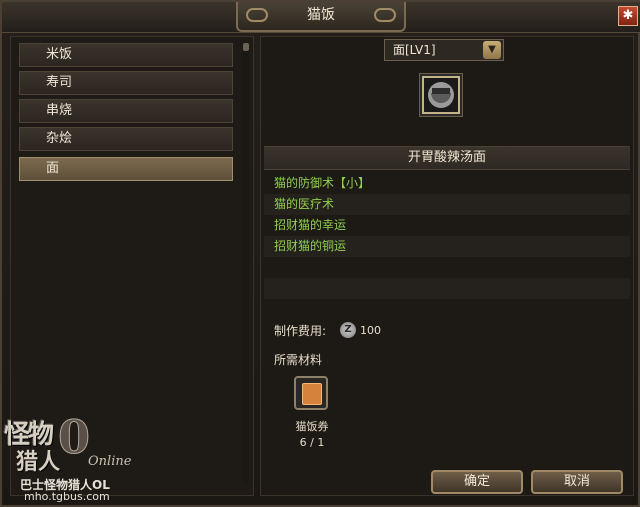  What do you see at coordinates (370, 330) in the screenshot?
I see `cost-value: 100` at bounding box center [370, 330].